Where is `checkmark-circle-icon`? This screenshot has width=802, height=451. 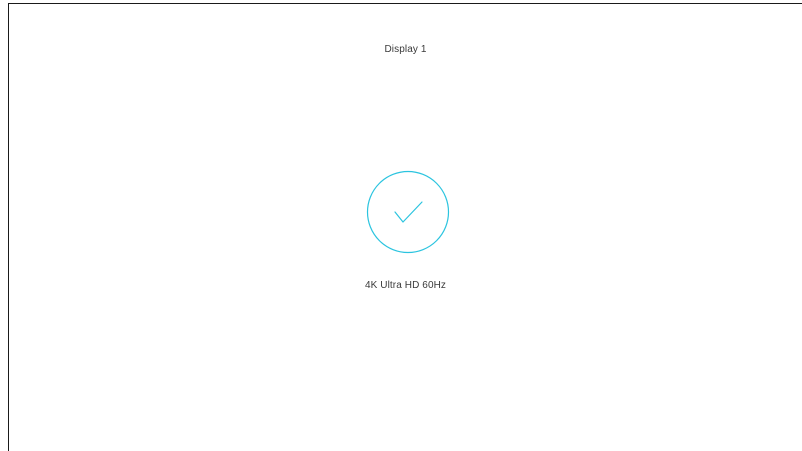 checkmark-circle-icon is located at coordinates (408, 212).